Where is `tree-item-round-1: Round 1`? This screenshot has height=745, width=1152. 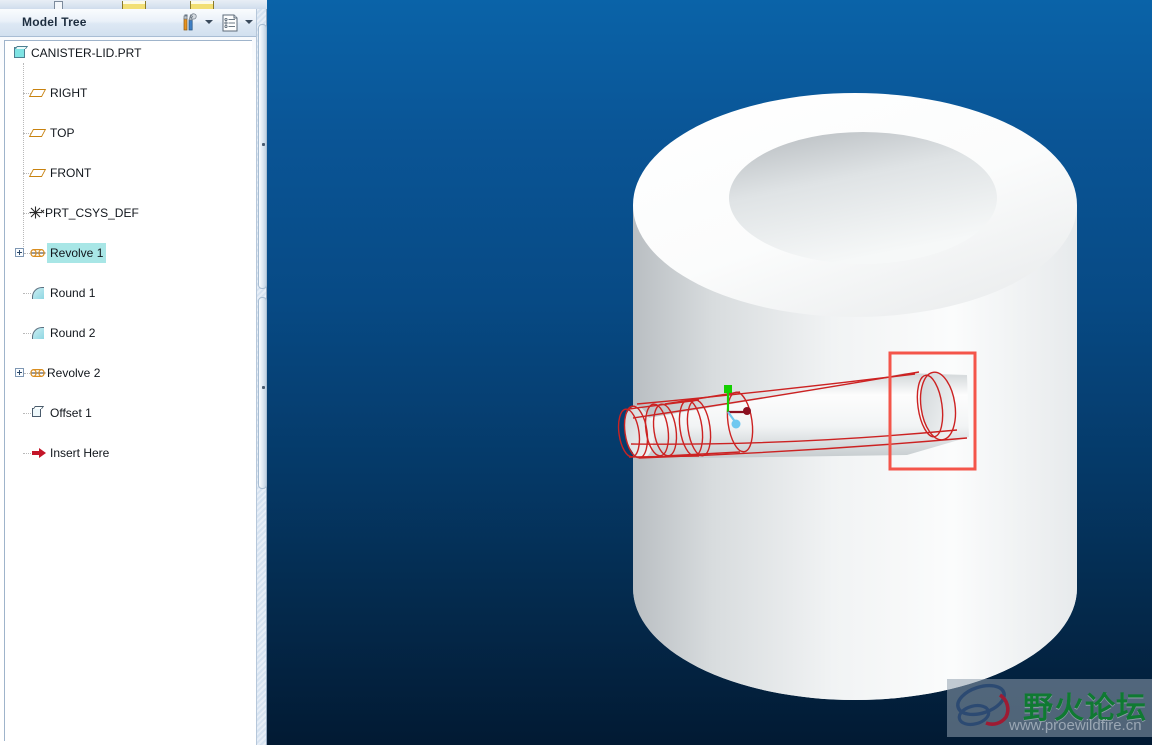 tree-item-round-1: Round 1 is located at coordinates (128, 293).